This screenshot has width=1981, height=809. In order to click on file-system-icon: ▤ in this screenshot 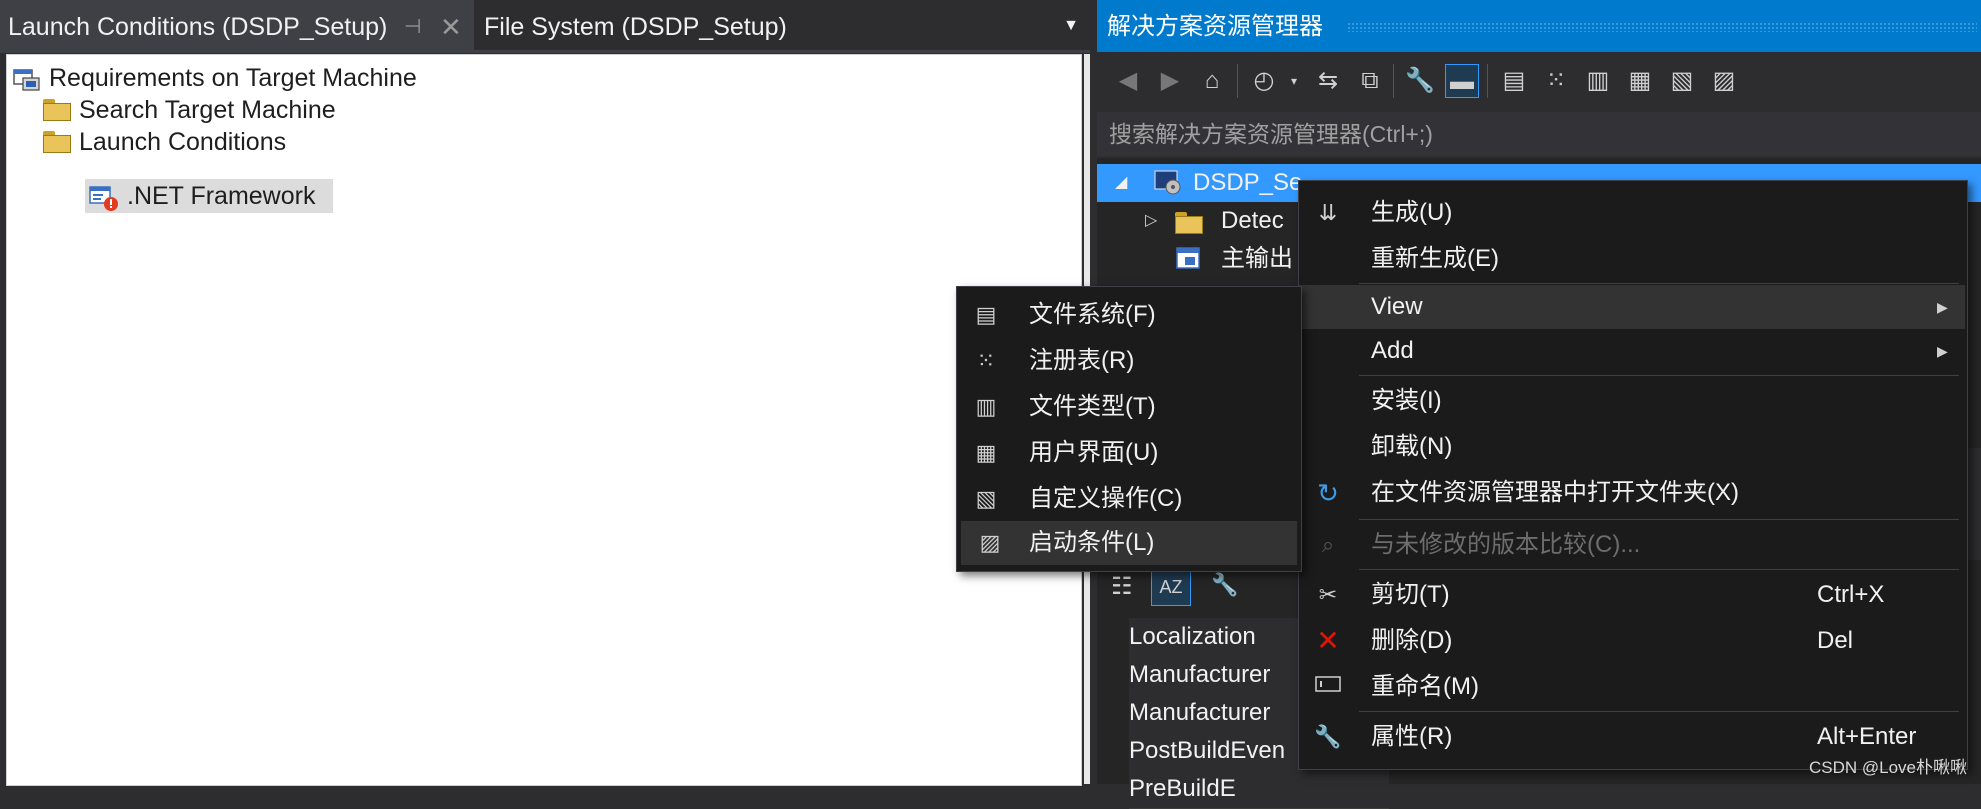, I will do `click(986, 314)`.